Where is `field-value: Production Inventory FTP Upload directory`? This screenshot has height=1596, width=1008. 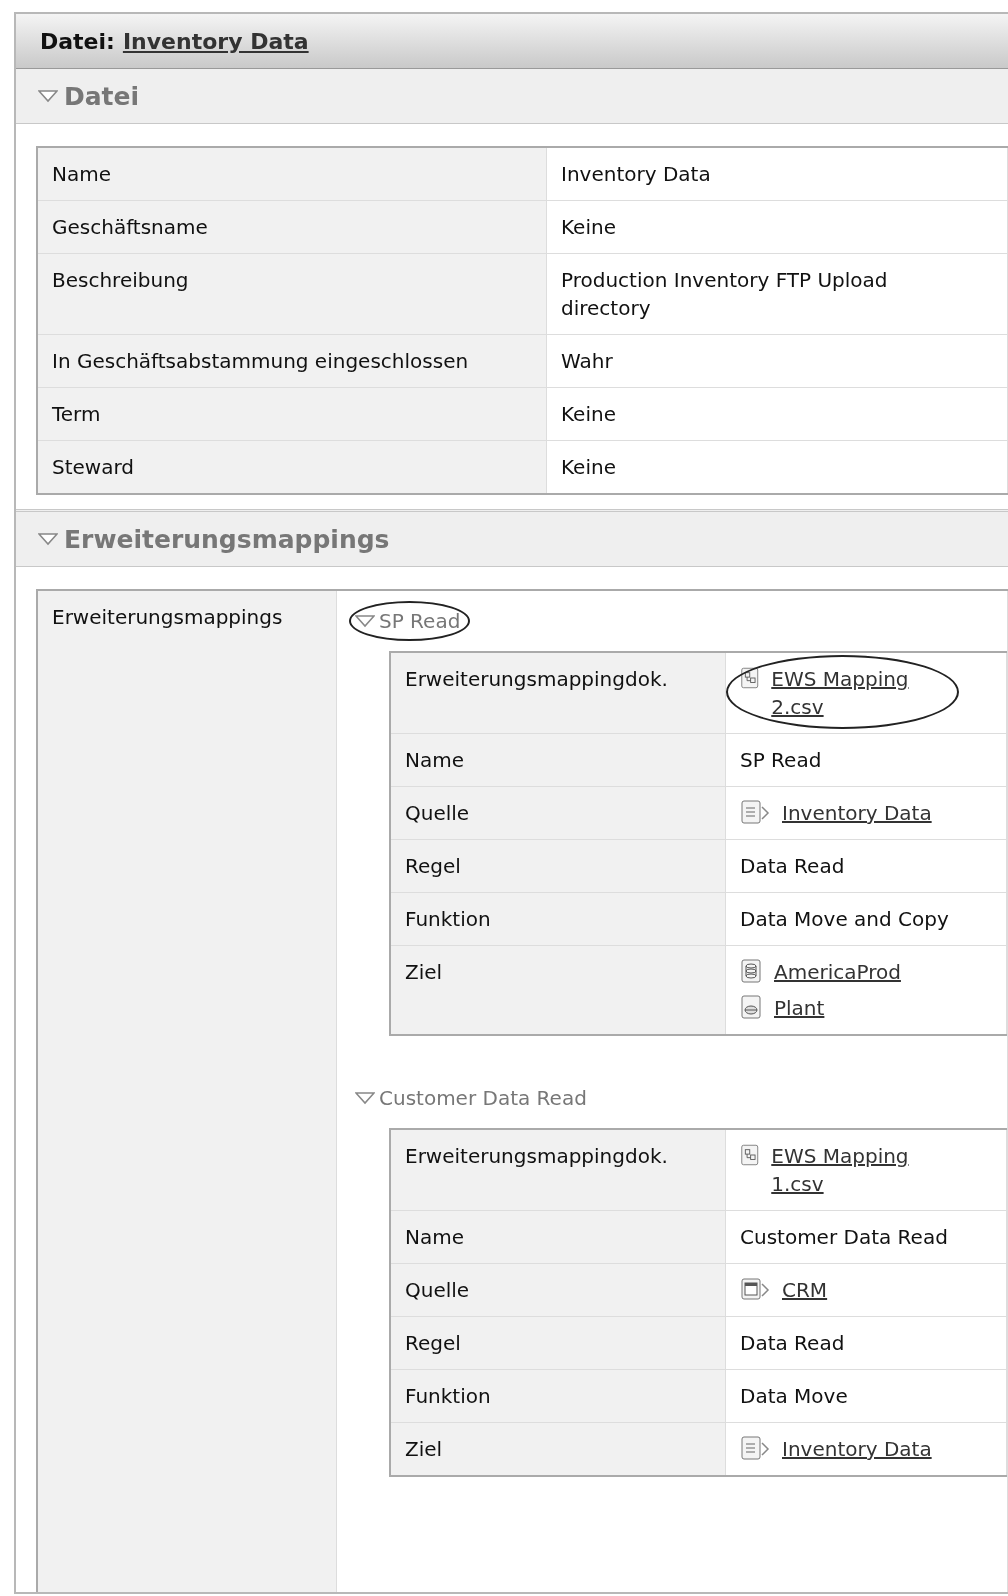 field-value: Production Inventory FTP Upload directory is located at coordinates (725, 294).